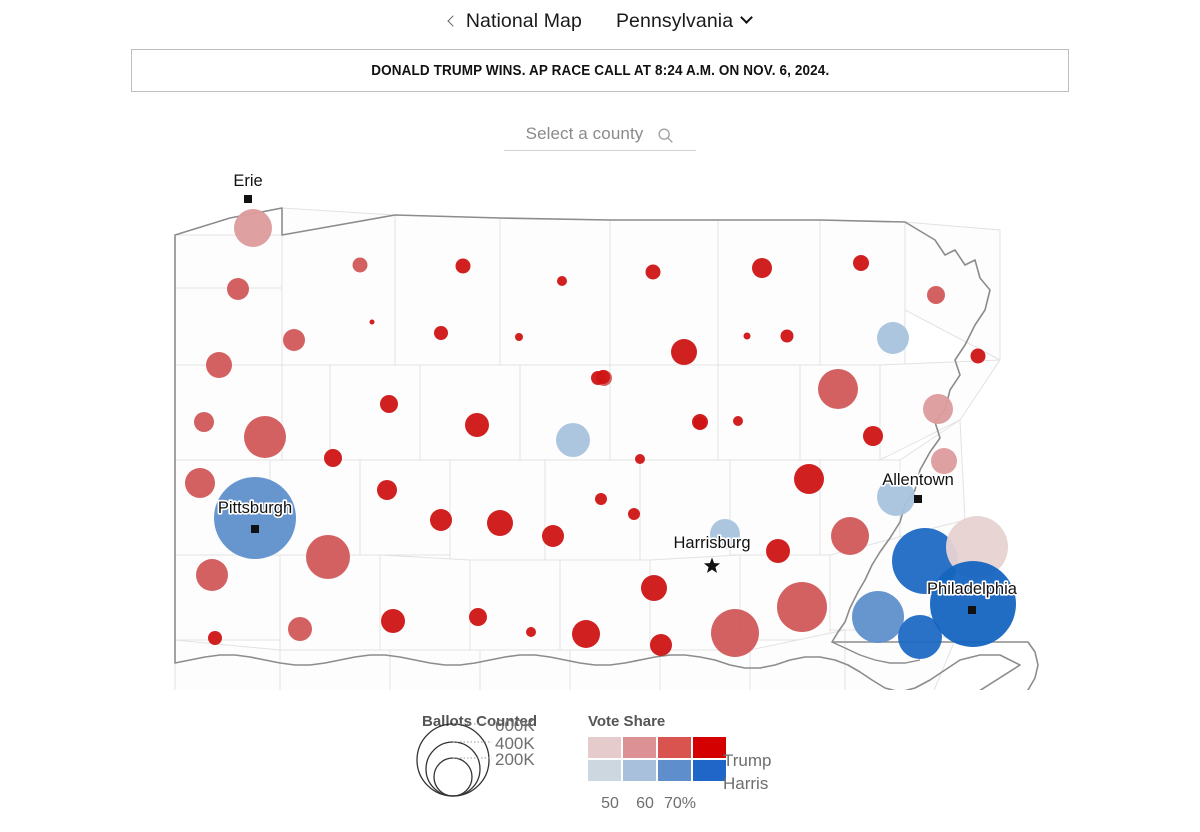  What do you see at coordinates (680, 803) in the screenshot?
I see `vote-share-tick-label: 70%` at bounding box center [680, 803].